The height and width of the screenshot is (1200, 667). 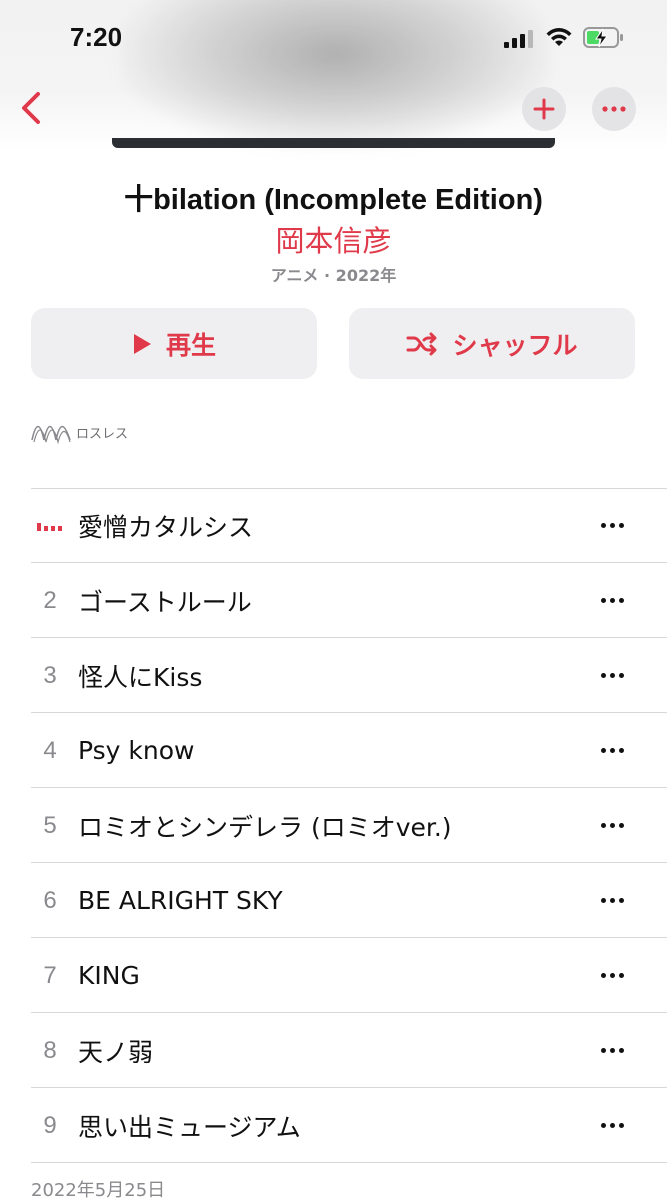 What do you see at coordinates (165, 602) in the screenshot?
I see `track-title: ゴーストルール` at bounding box center [165, 602].